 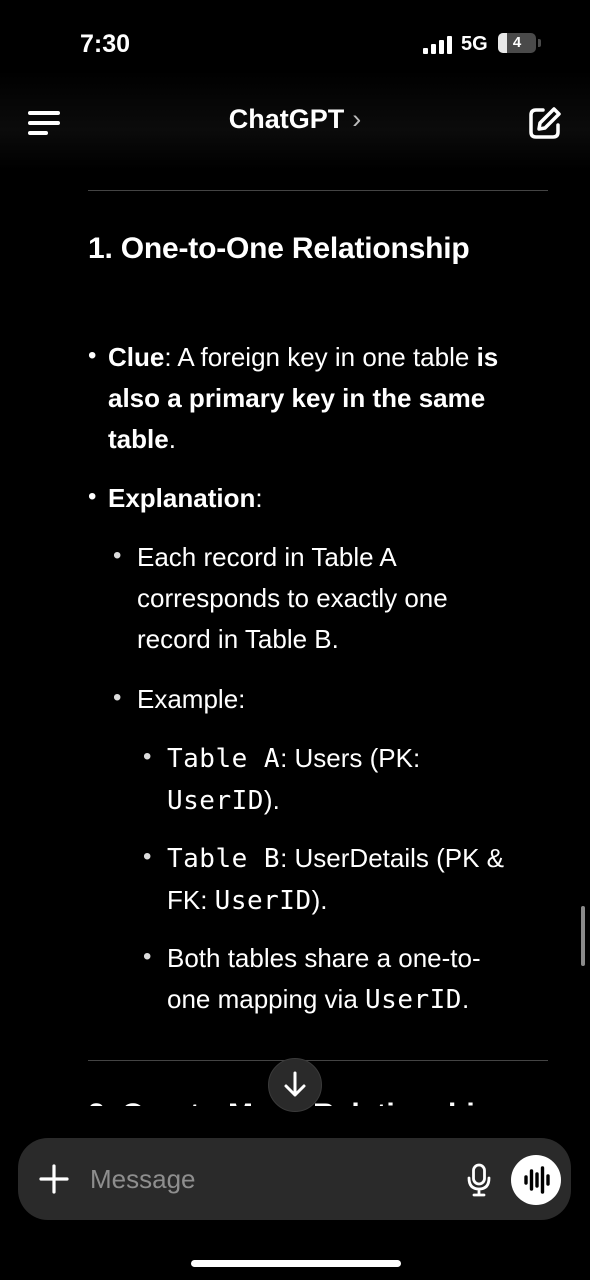 What do you see at coordinates (105, 44) in the screenshot?
I see `status-time: 7:30` at bounding box center [105, 44].